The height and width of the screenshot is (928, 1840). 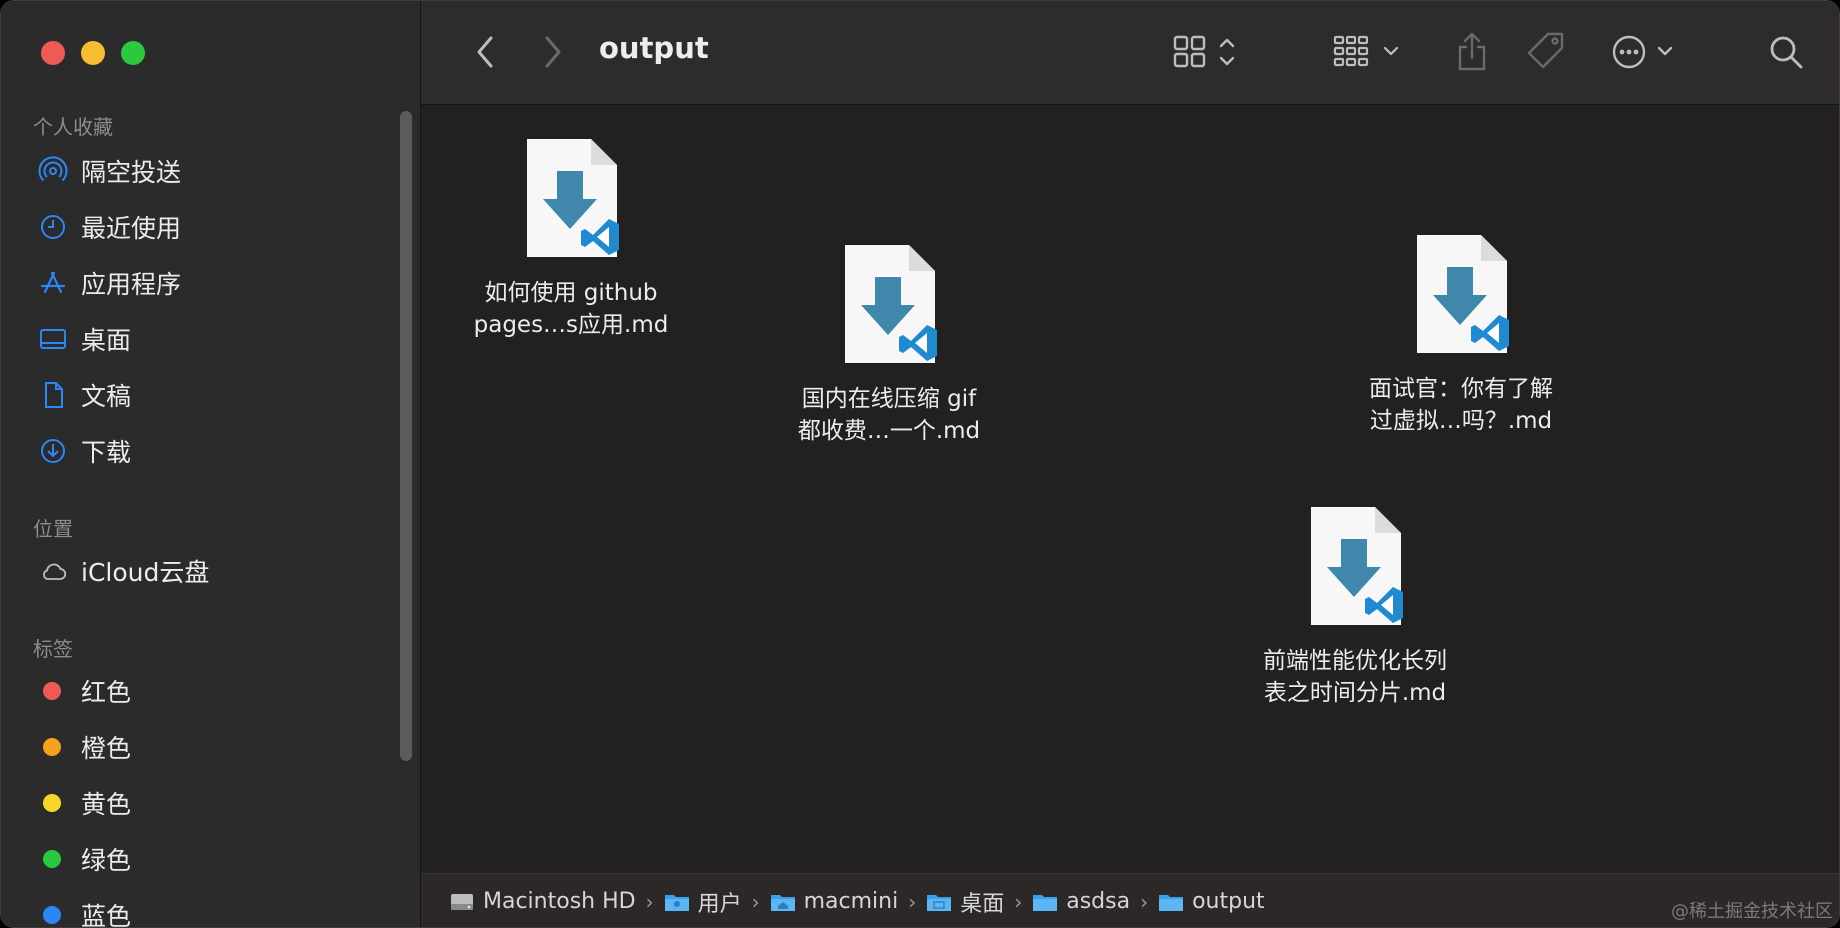 What do you see at coordinates (719, 904) in the screenshot?
I see `path-item-label: 用户` at bounding box center [719, 904].